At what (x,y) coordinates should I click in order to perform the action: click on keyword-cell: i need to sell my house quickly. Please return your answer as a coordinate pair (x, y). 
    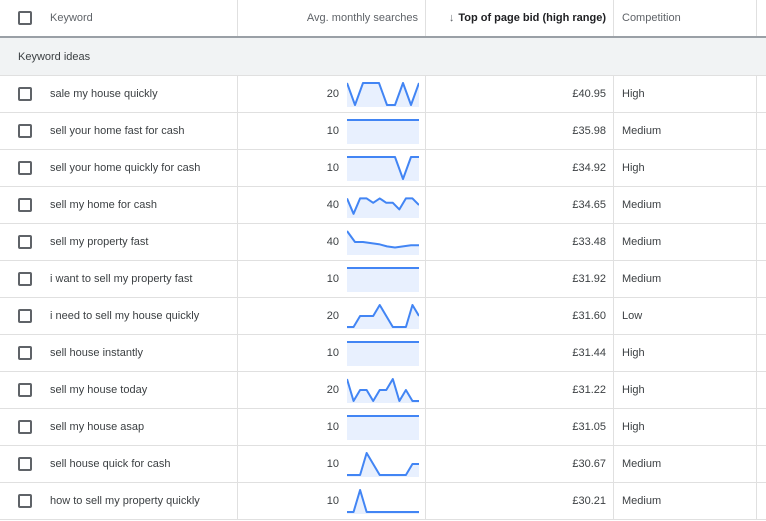
    Looking at the image, I should click on (119, 316).